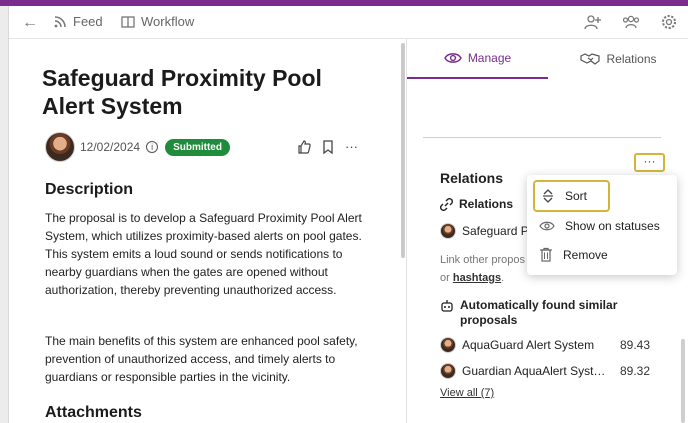 This screenshot has height=423, width=688. I want to click on similar-proposal-row: Guardian AquaAlert System 89.32, so click(545, 371).